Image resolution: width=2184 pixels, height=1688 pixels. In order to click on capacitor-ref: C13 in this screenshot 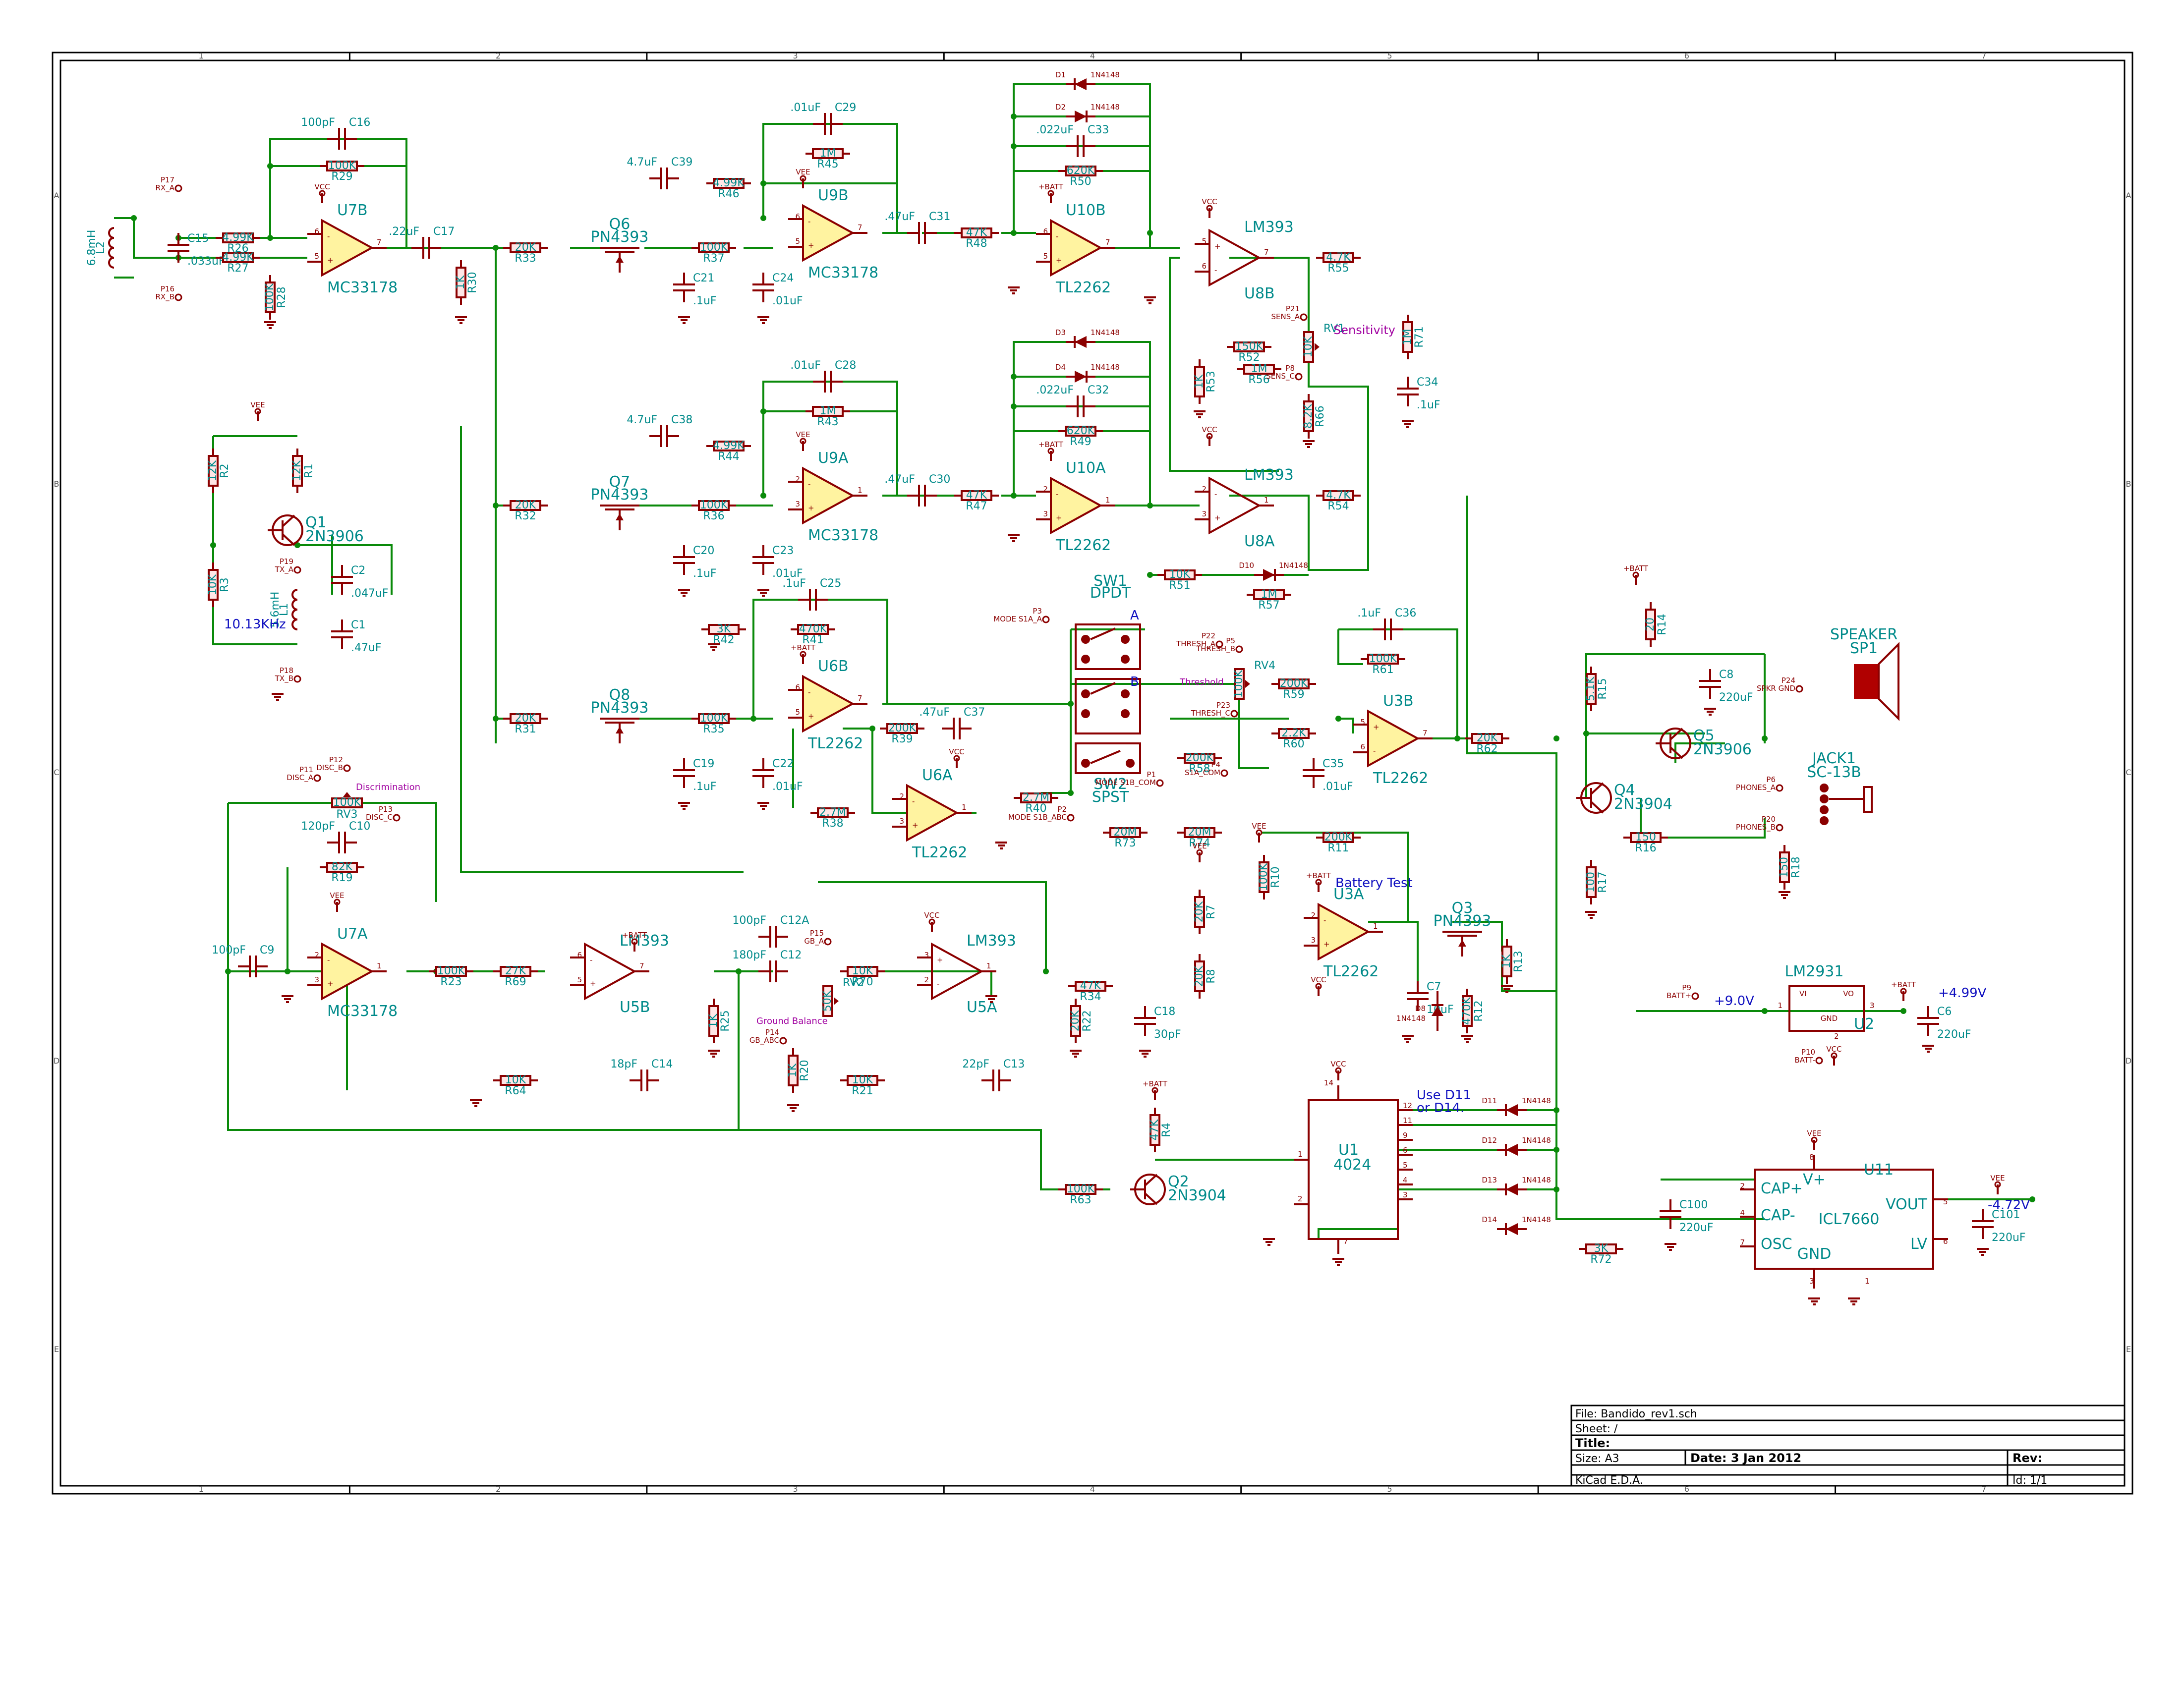, I will do `click(1014, 1064)`.